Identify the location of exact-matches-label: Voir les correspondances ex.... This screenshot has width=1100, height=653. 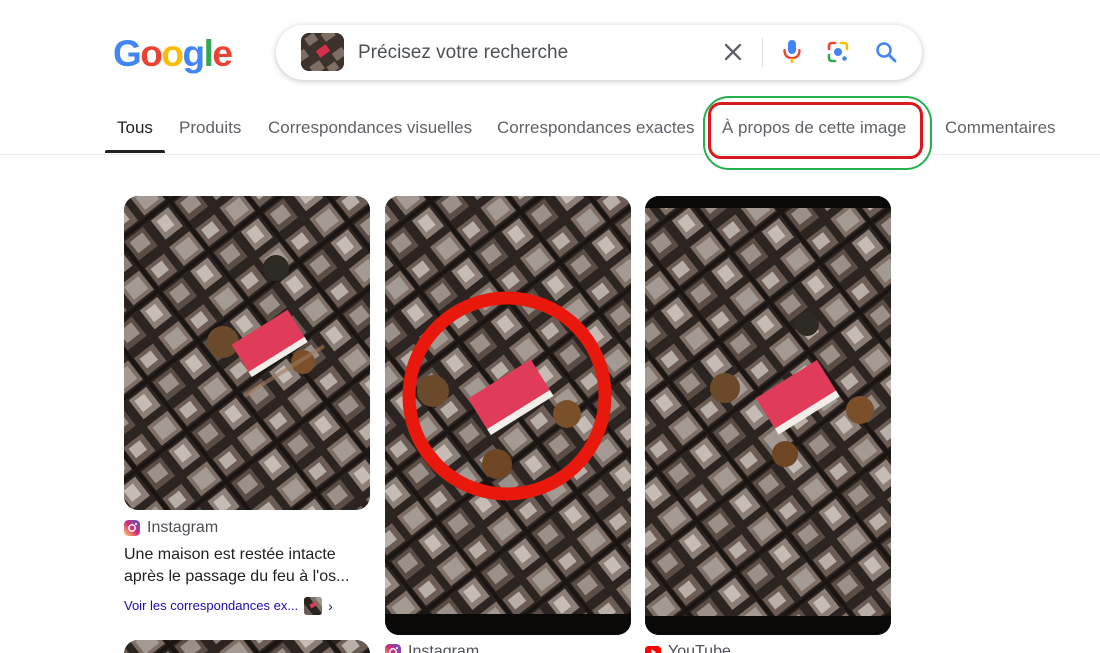
(211, 605).